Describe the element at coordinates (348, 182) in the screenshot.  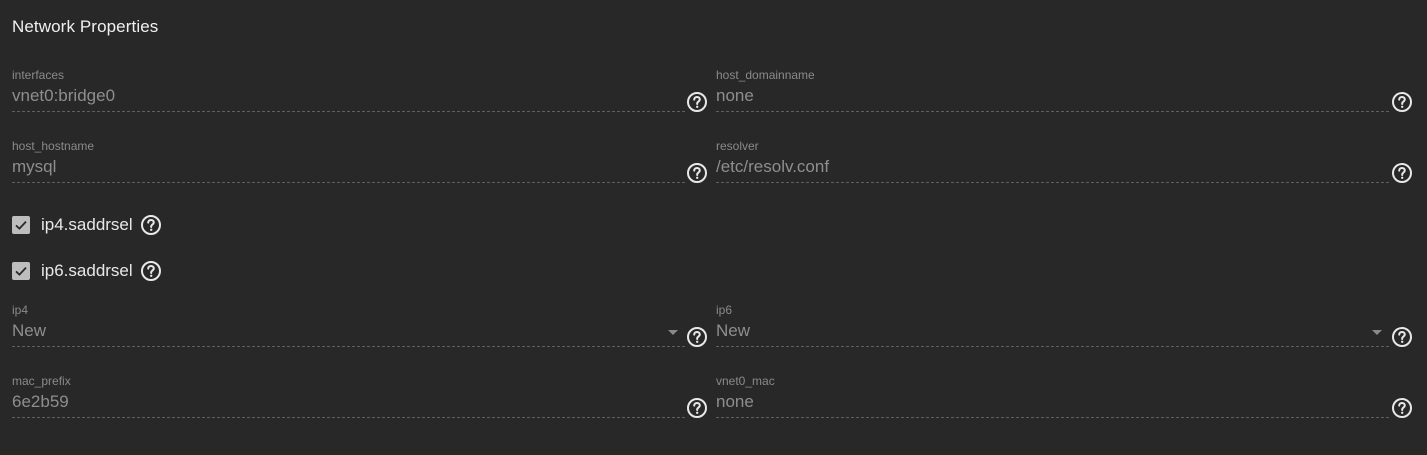
I see `host-hostname-underline` at that location.